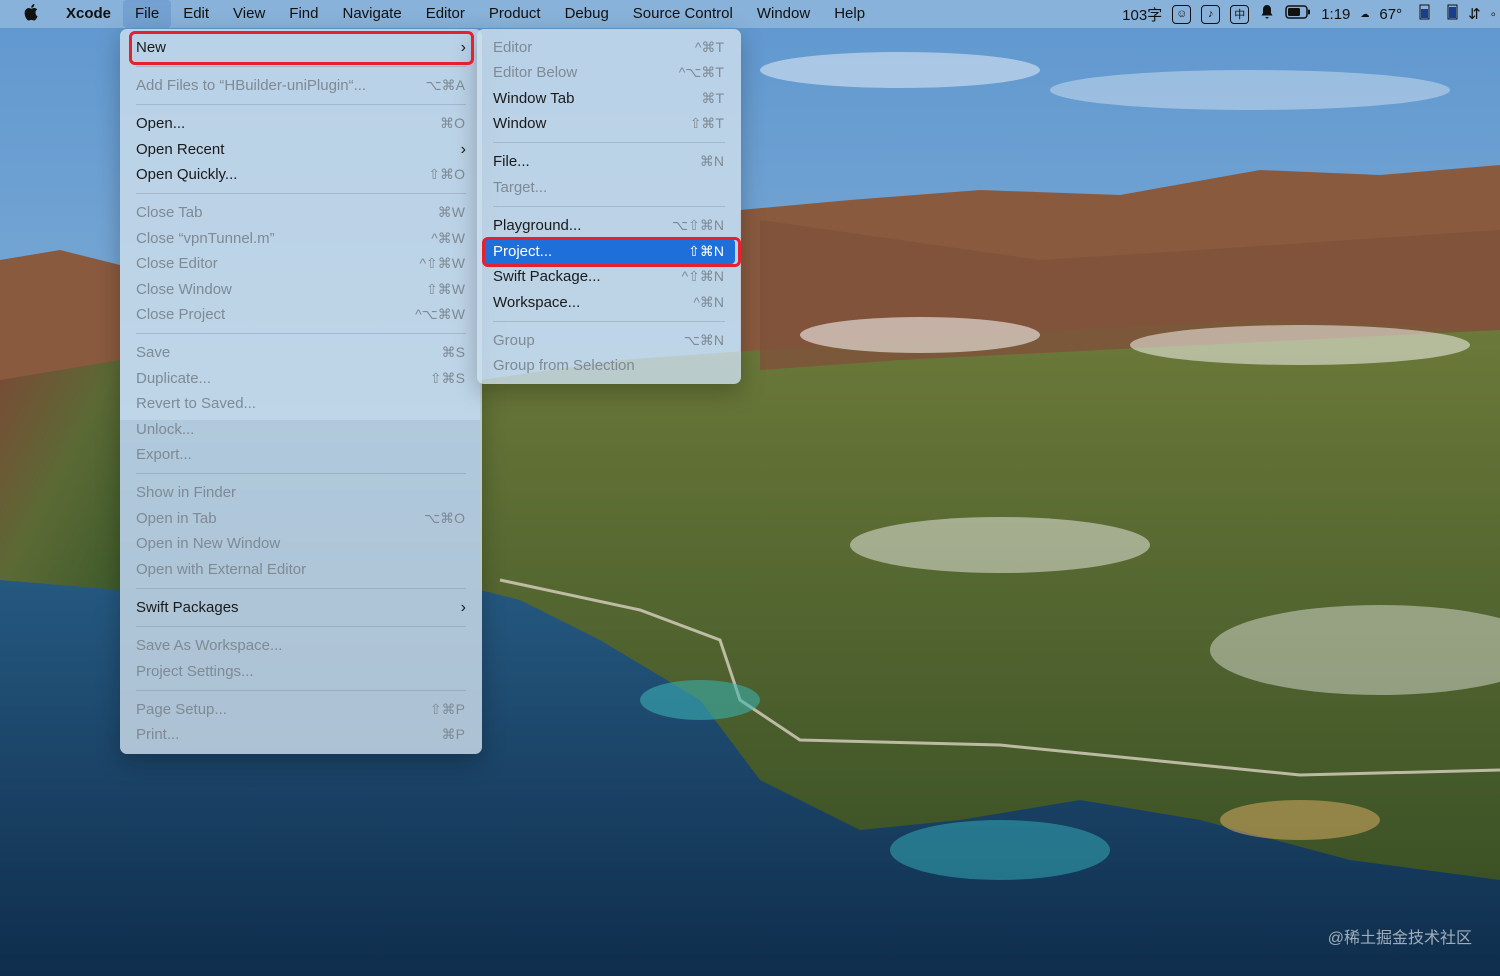 The width and height of the screenshot is (1500, 976). What do you see at coordinates (300, 212) in the screenshot?
I see `menu-item-close-tab: Close Tab ⌘W` at bounding box center [300, 212].